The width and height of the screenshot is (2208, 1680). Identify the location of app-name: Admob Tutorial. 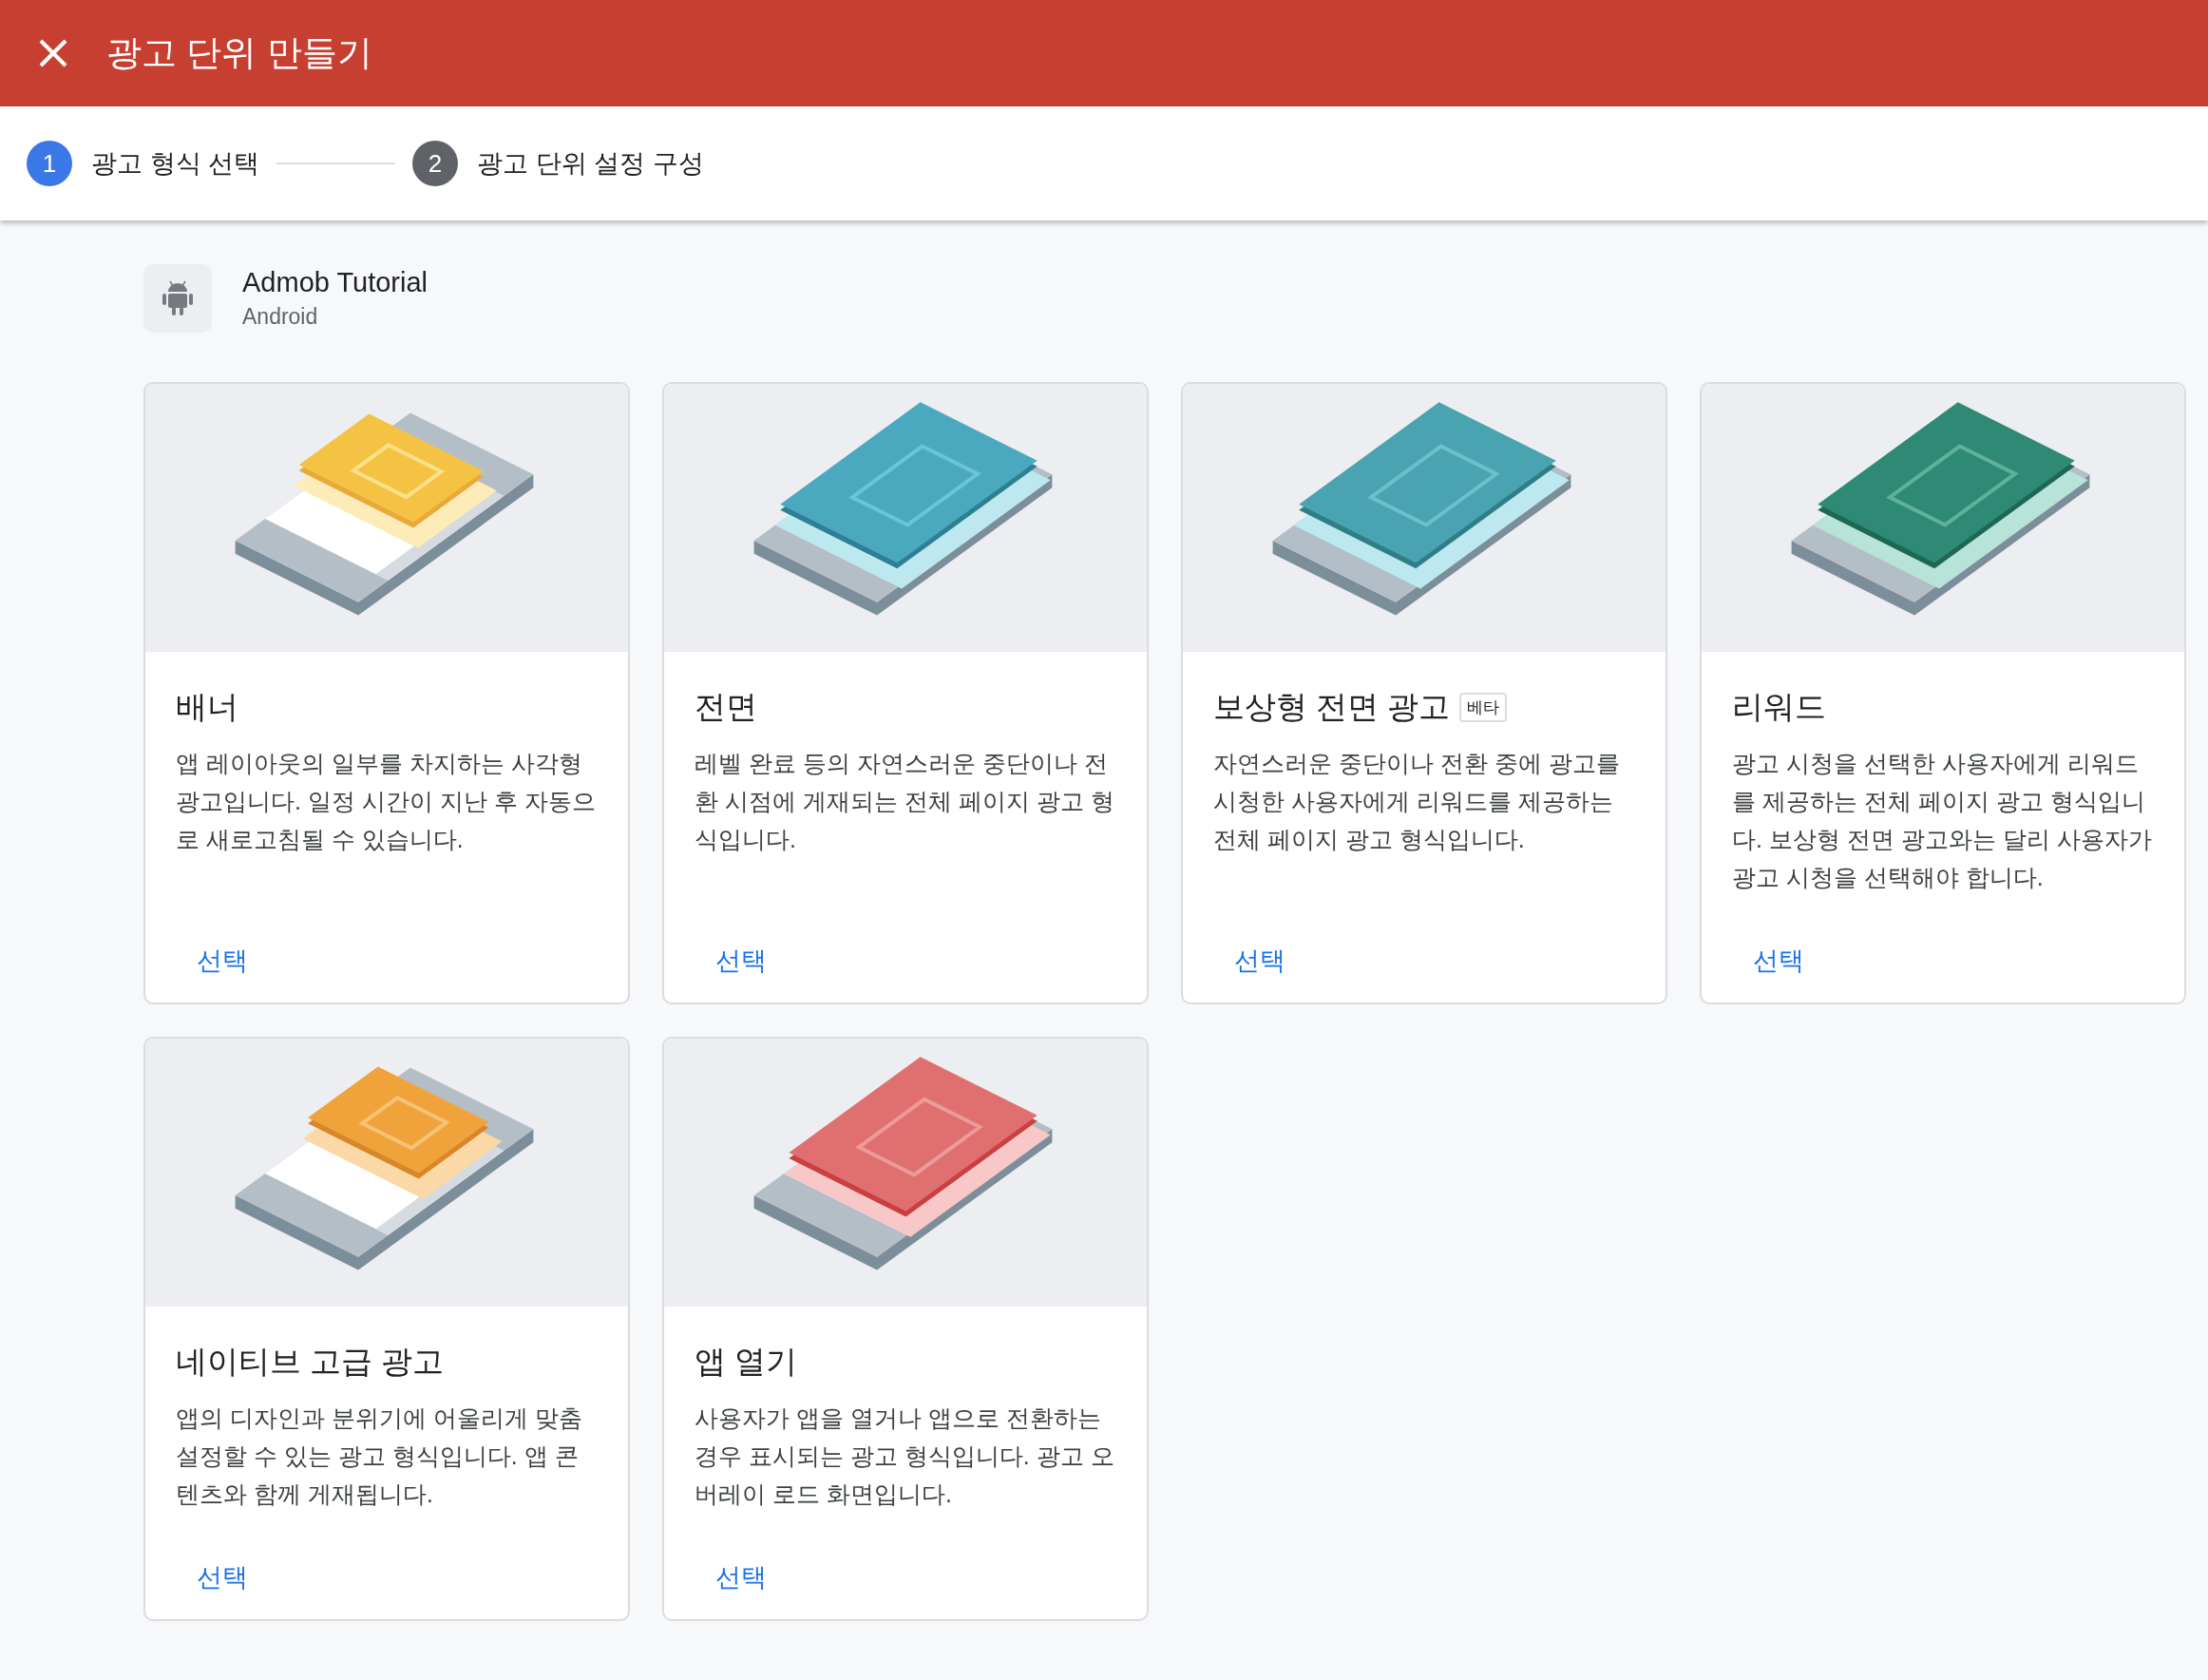
(335, 282).